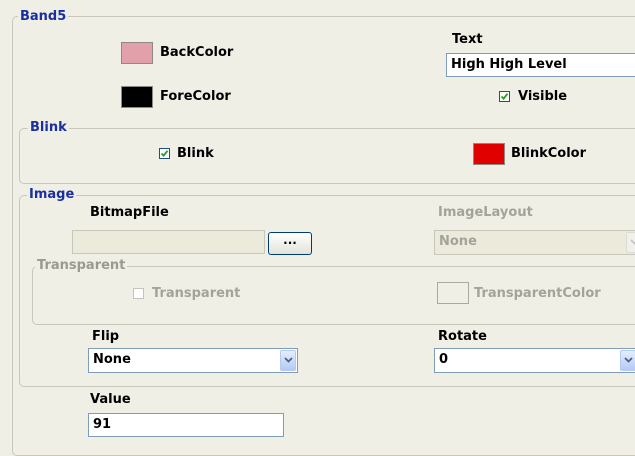 Image resolution: width=635 pixels, height=456 pixels. I want to click on flip-dropdown-button, so click(288, 360).